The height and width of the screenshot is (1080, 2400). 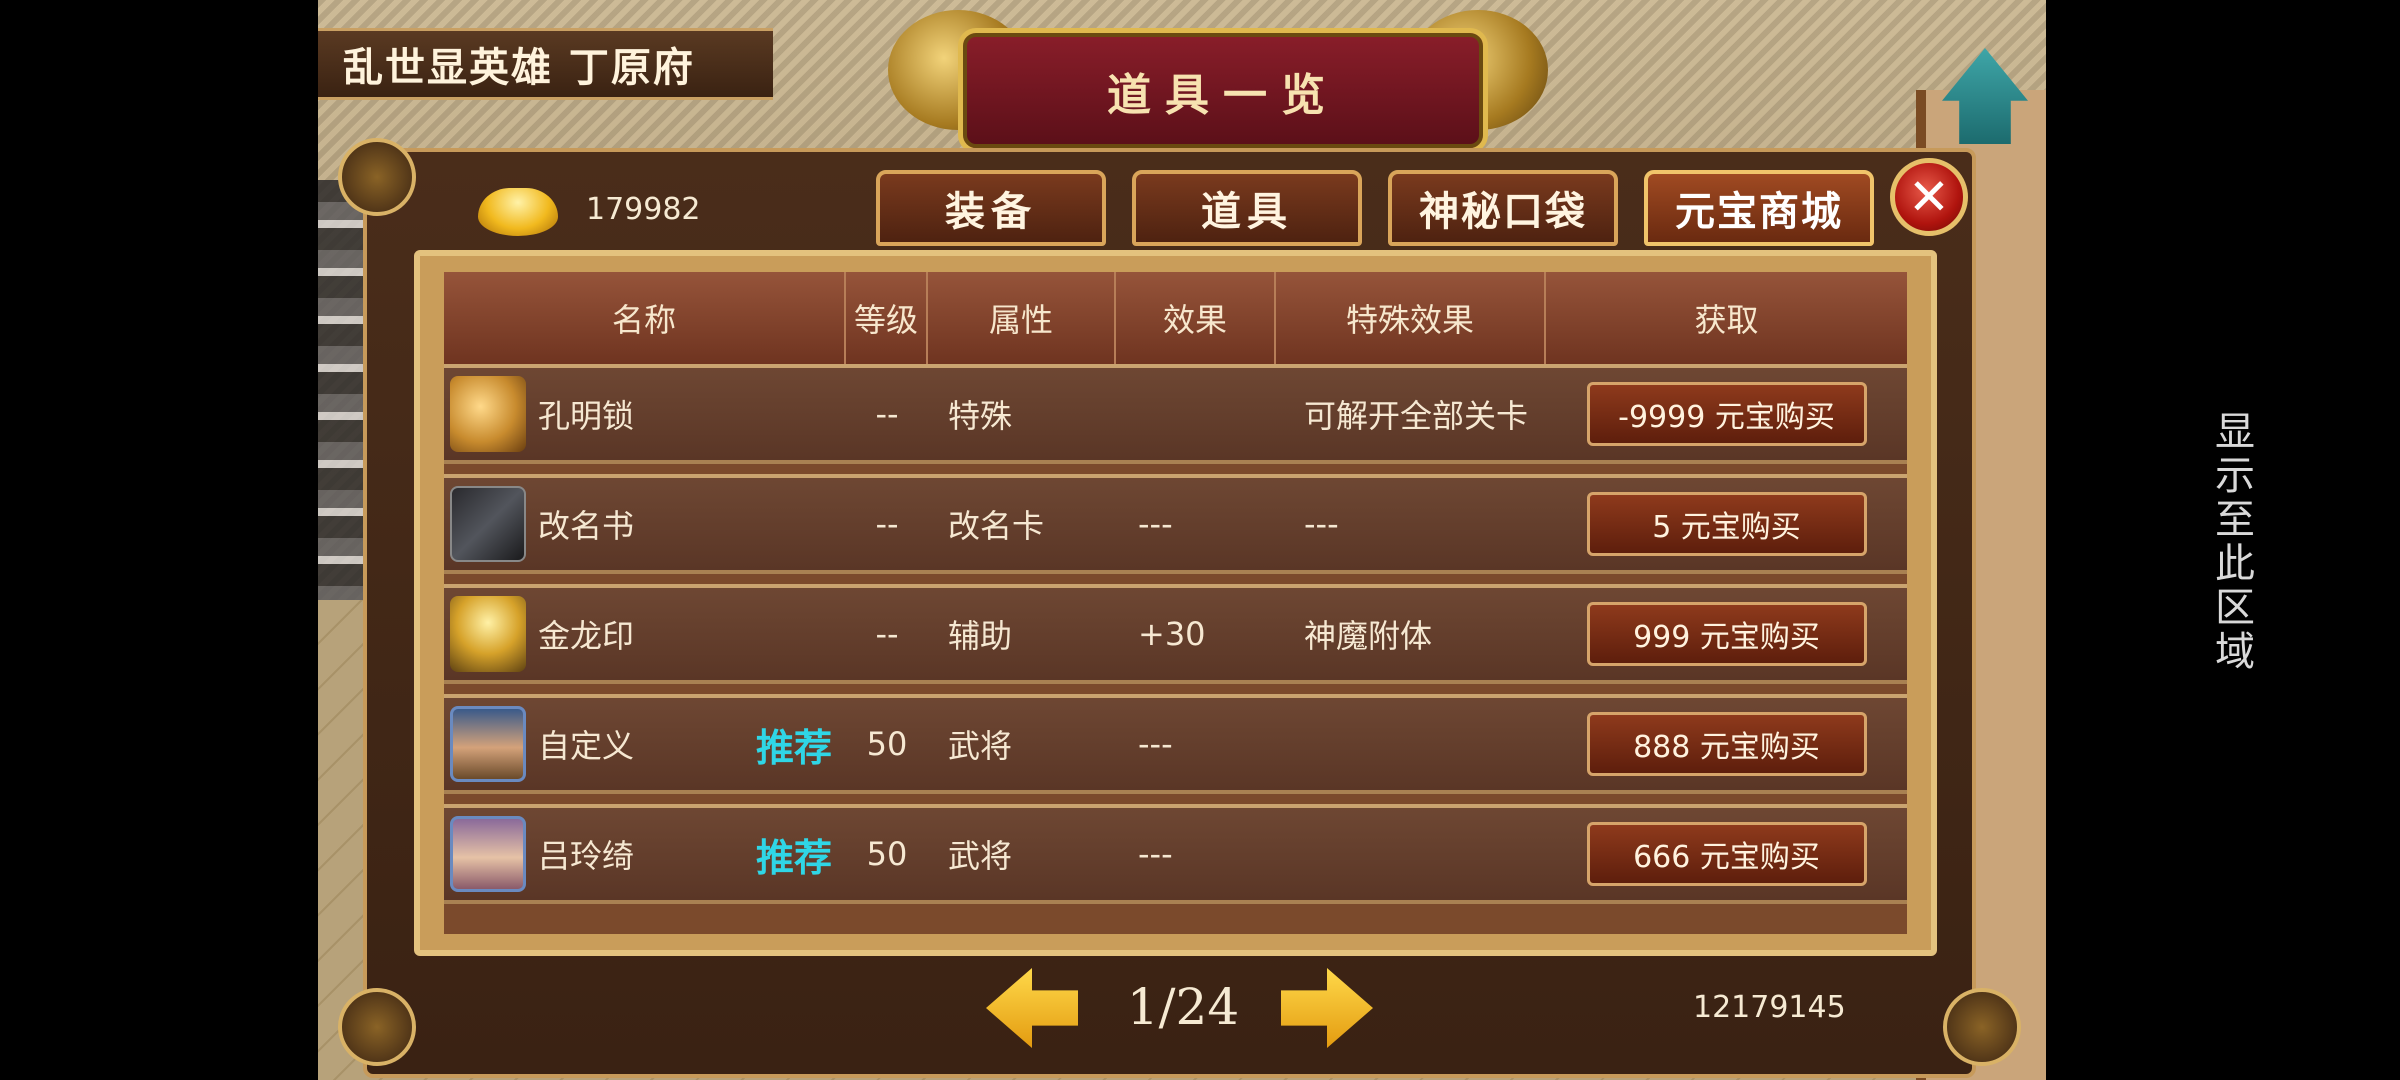 What do you see at coordinates (1196, 414) in the screenshot?
I see `item-effect` at bounding box center [1196, 414].